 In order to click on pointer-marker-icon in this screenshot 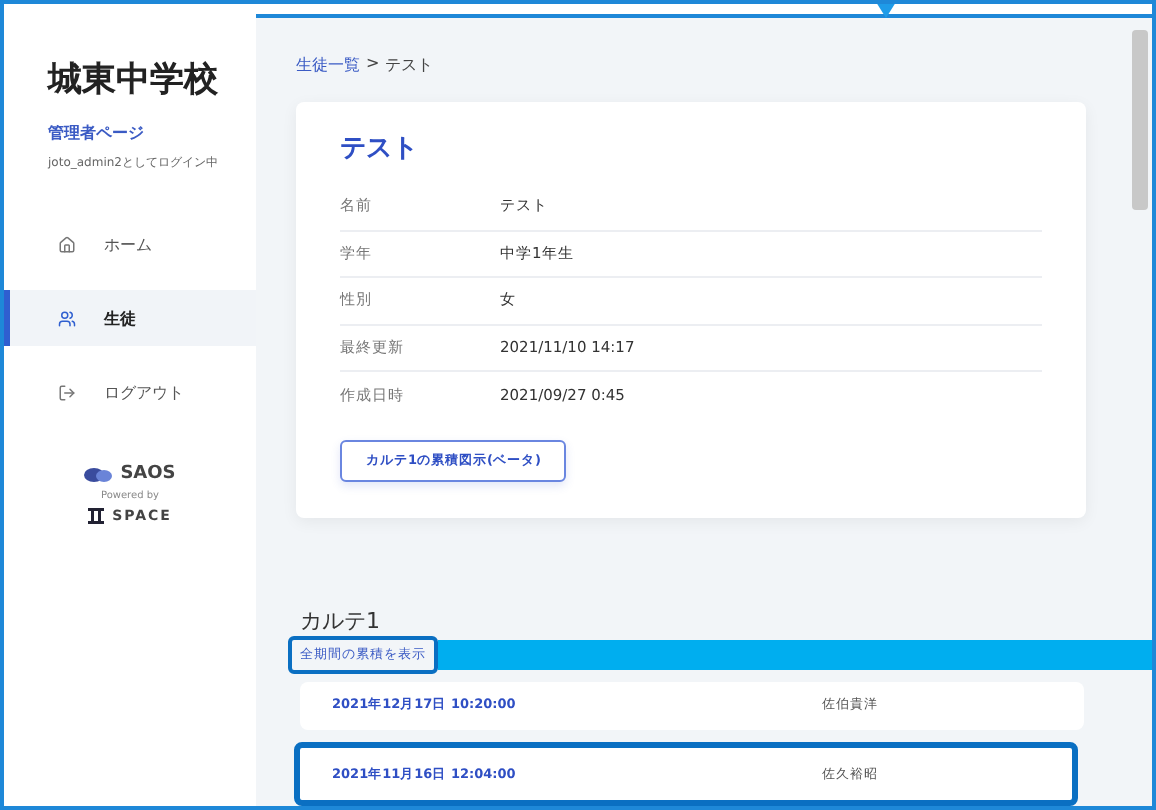, I will do `click(886, 11)`.